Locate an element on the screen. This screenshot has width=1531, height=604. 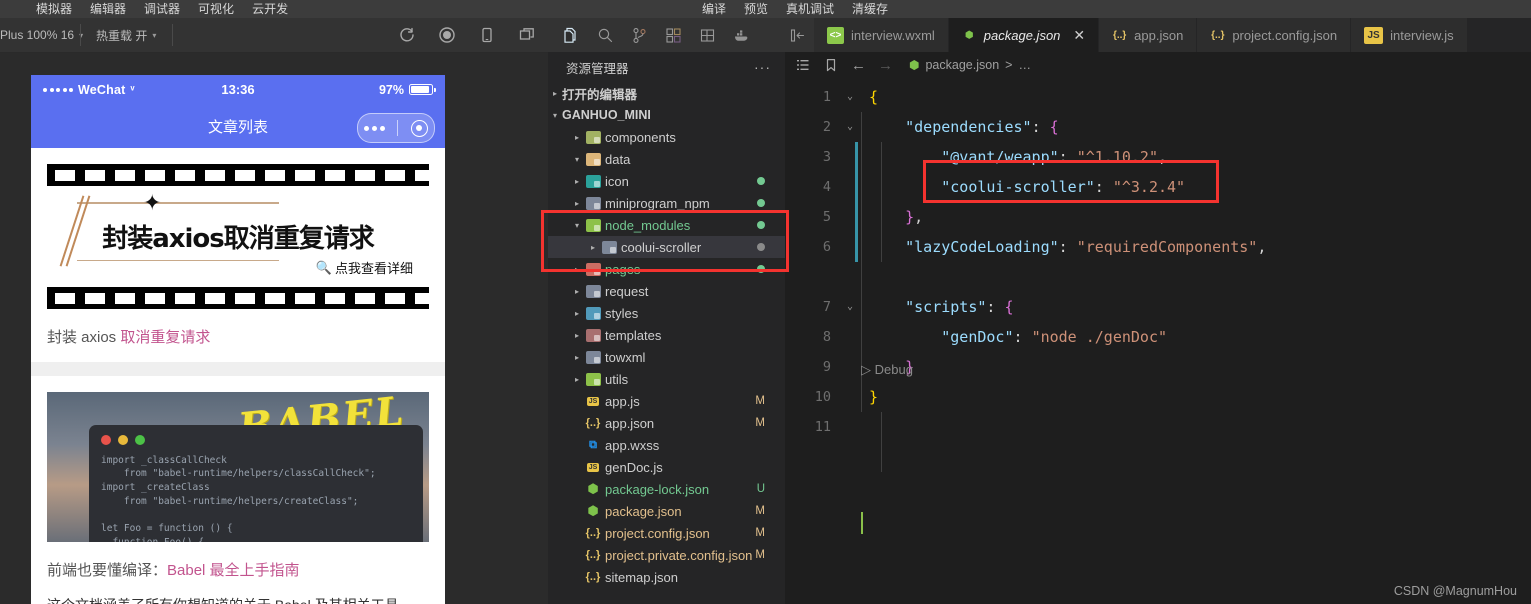
menu-item-clear-cache: 清缓存 is located at coordinates (870, 9).